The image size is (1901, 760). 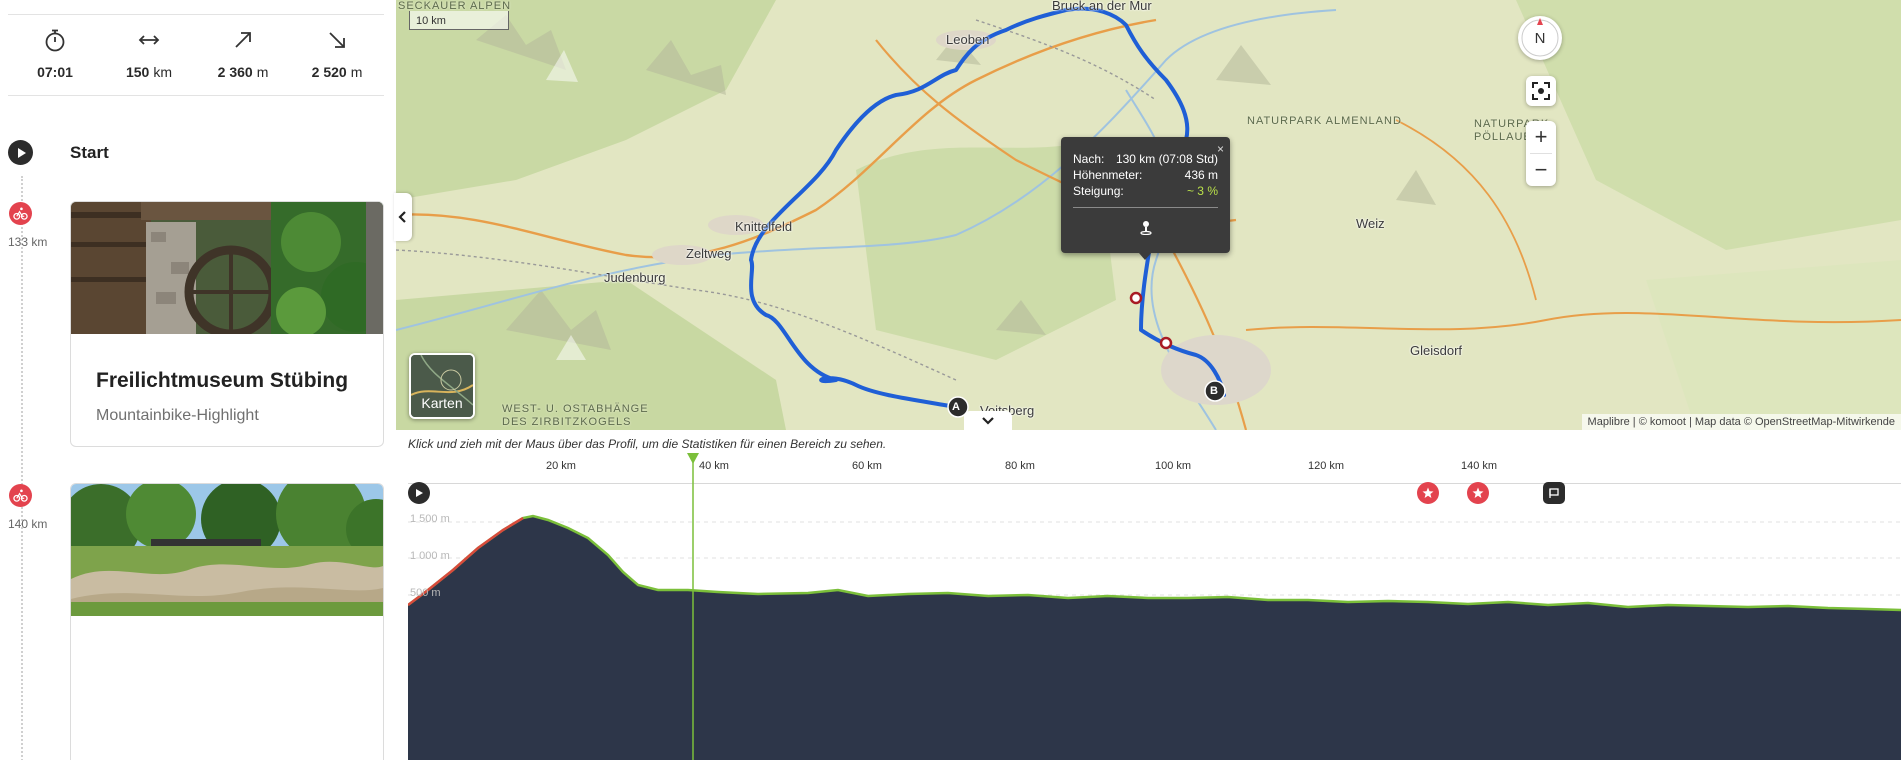 I want to click on place-label: Judenburg, so click(x=635, y=277).